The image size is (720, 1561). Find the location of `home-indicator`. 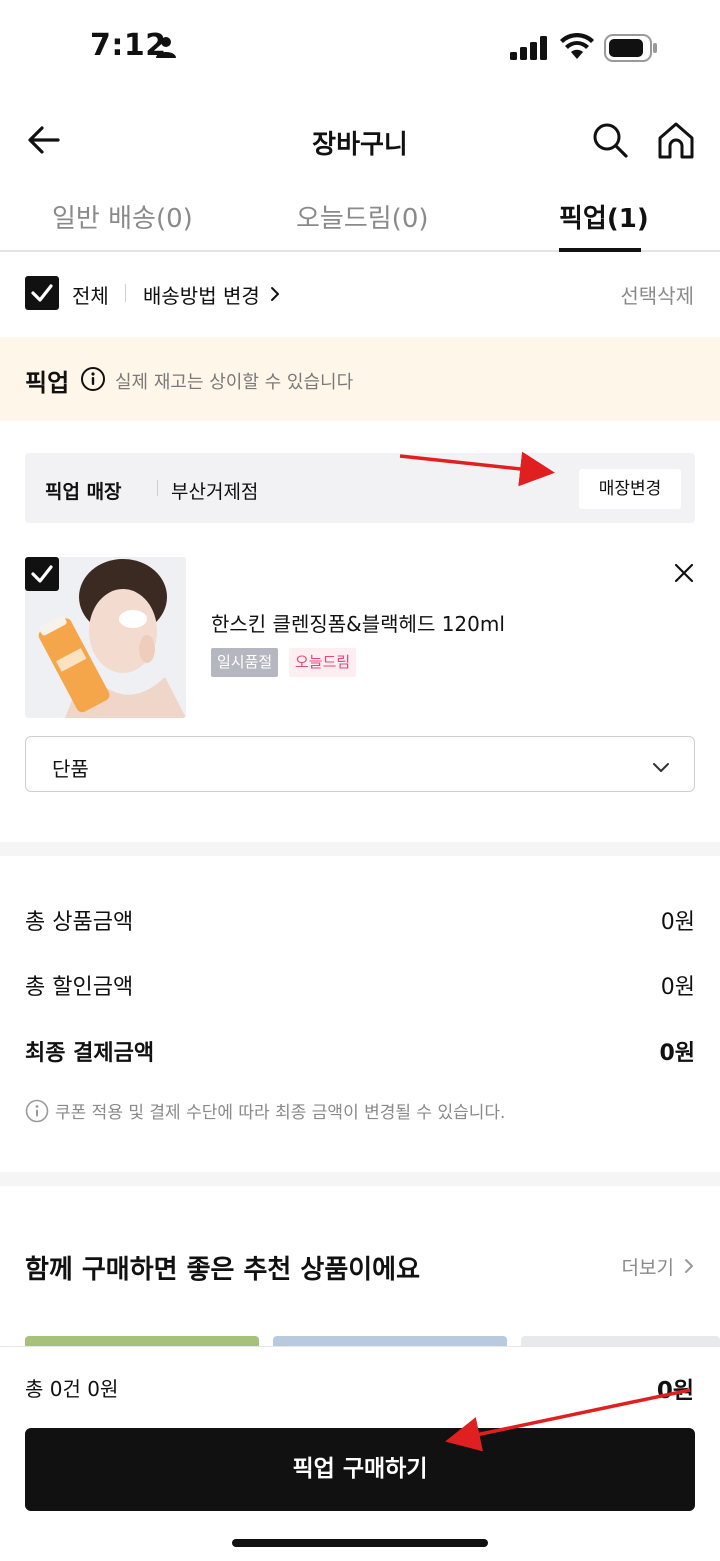

home-indicator is located at coordinates (360, 1543).